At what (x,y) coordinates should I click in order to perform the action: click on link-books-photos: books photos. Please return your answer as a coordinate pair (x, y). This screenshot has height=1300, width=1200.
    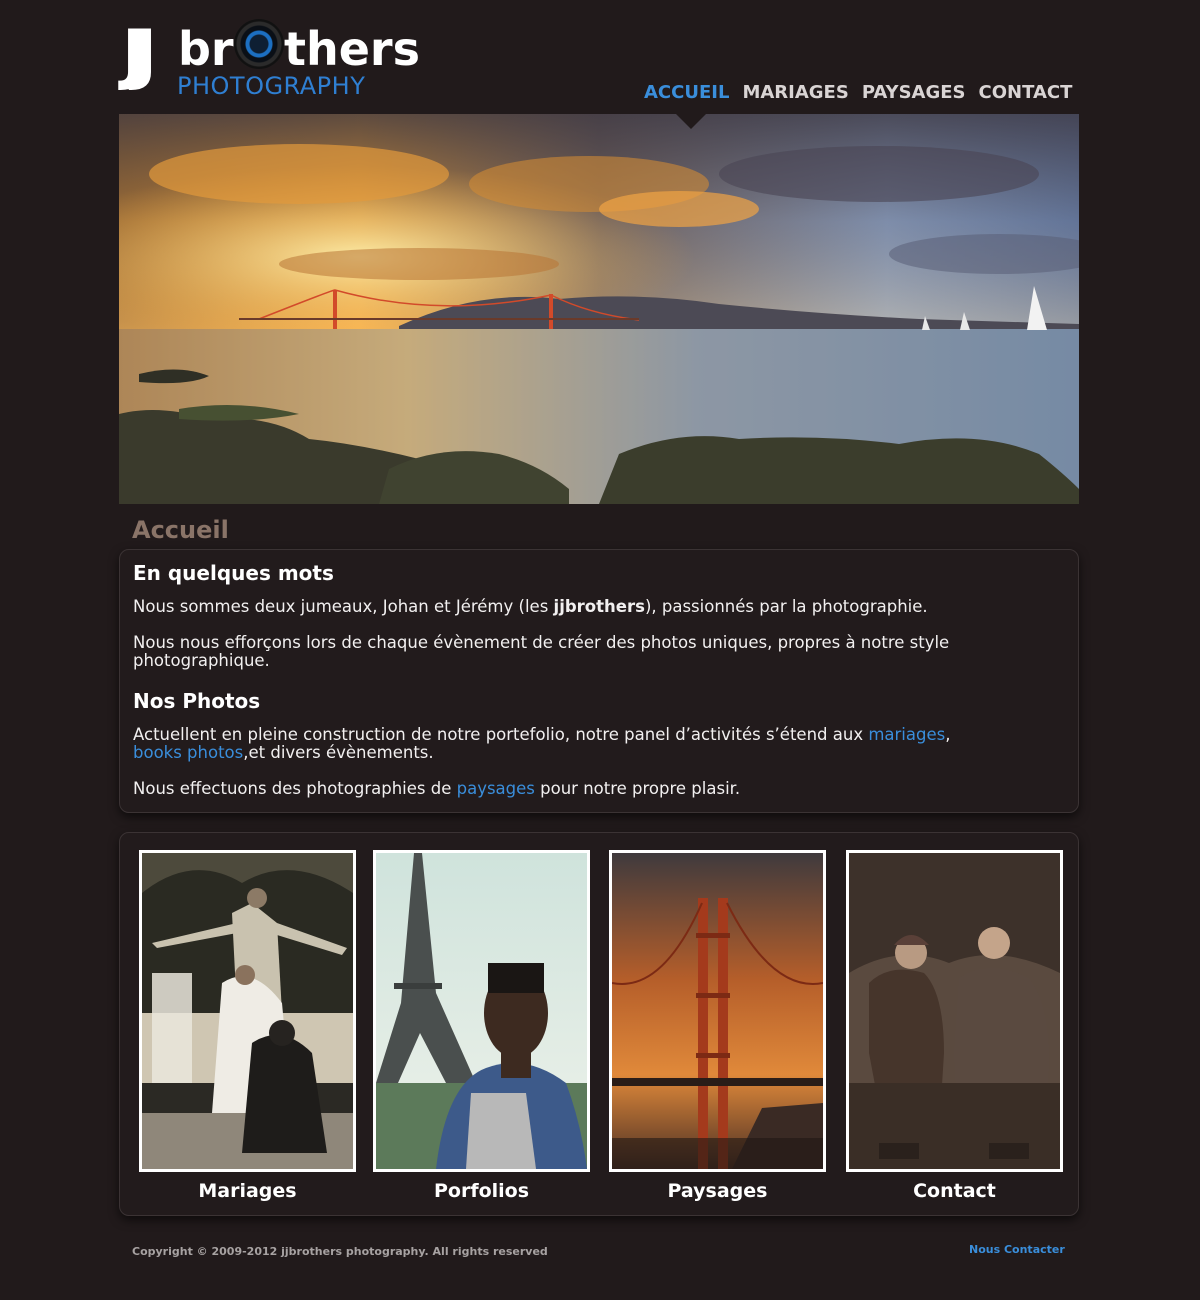
    Looking at the image, I should click on (188, 752).